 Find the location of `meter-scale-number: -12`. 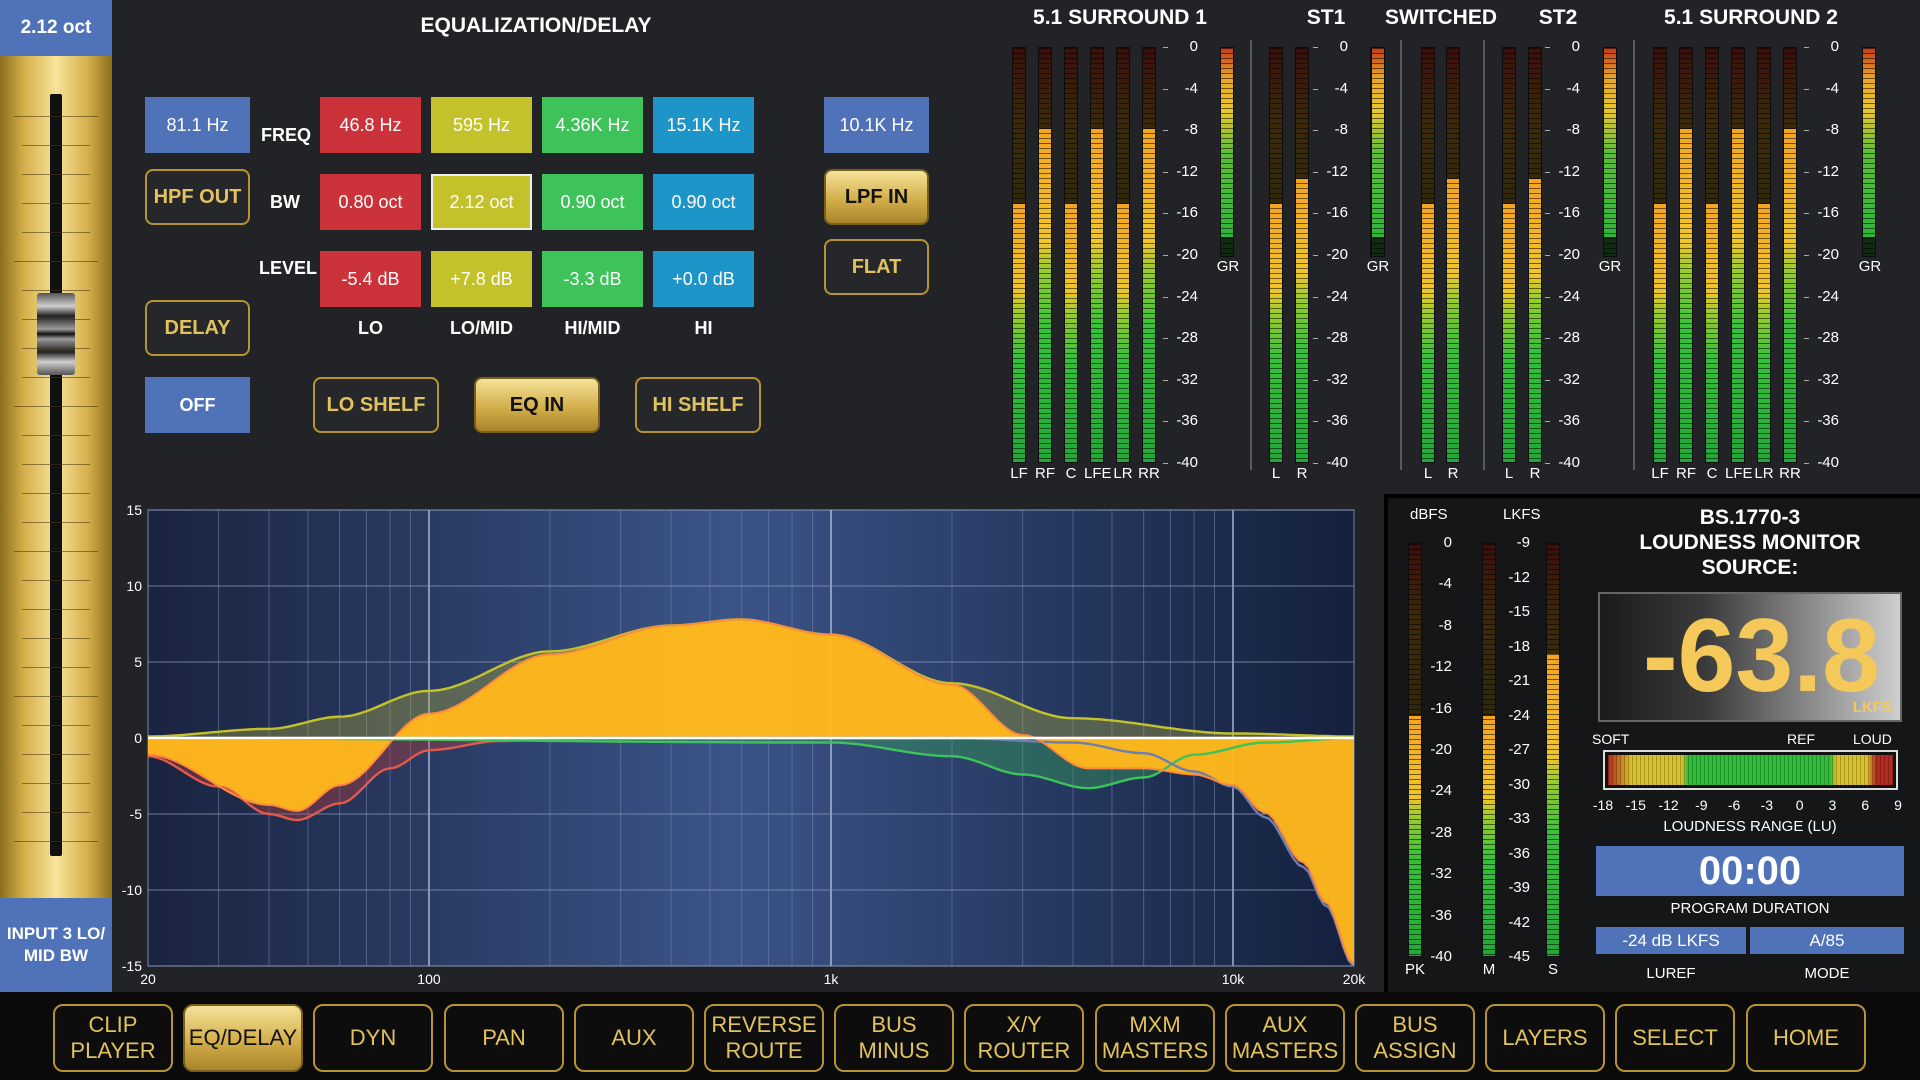

meter-scale-number: -12 is located at coordinates (1569, 171).